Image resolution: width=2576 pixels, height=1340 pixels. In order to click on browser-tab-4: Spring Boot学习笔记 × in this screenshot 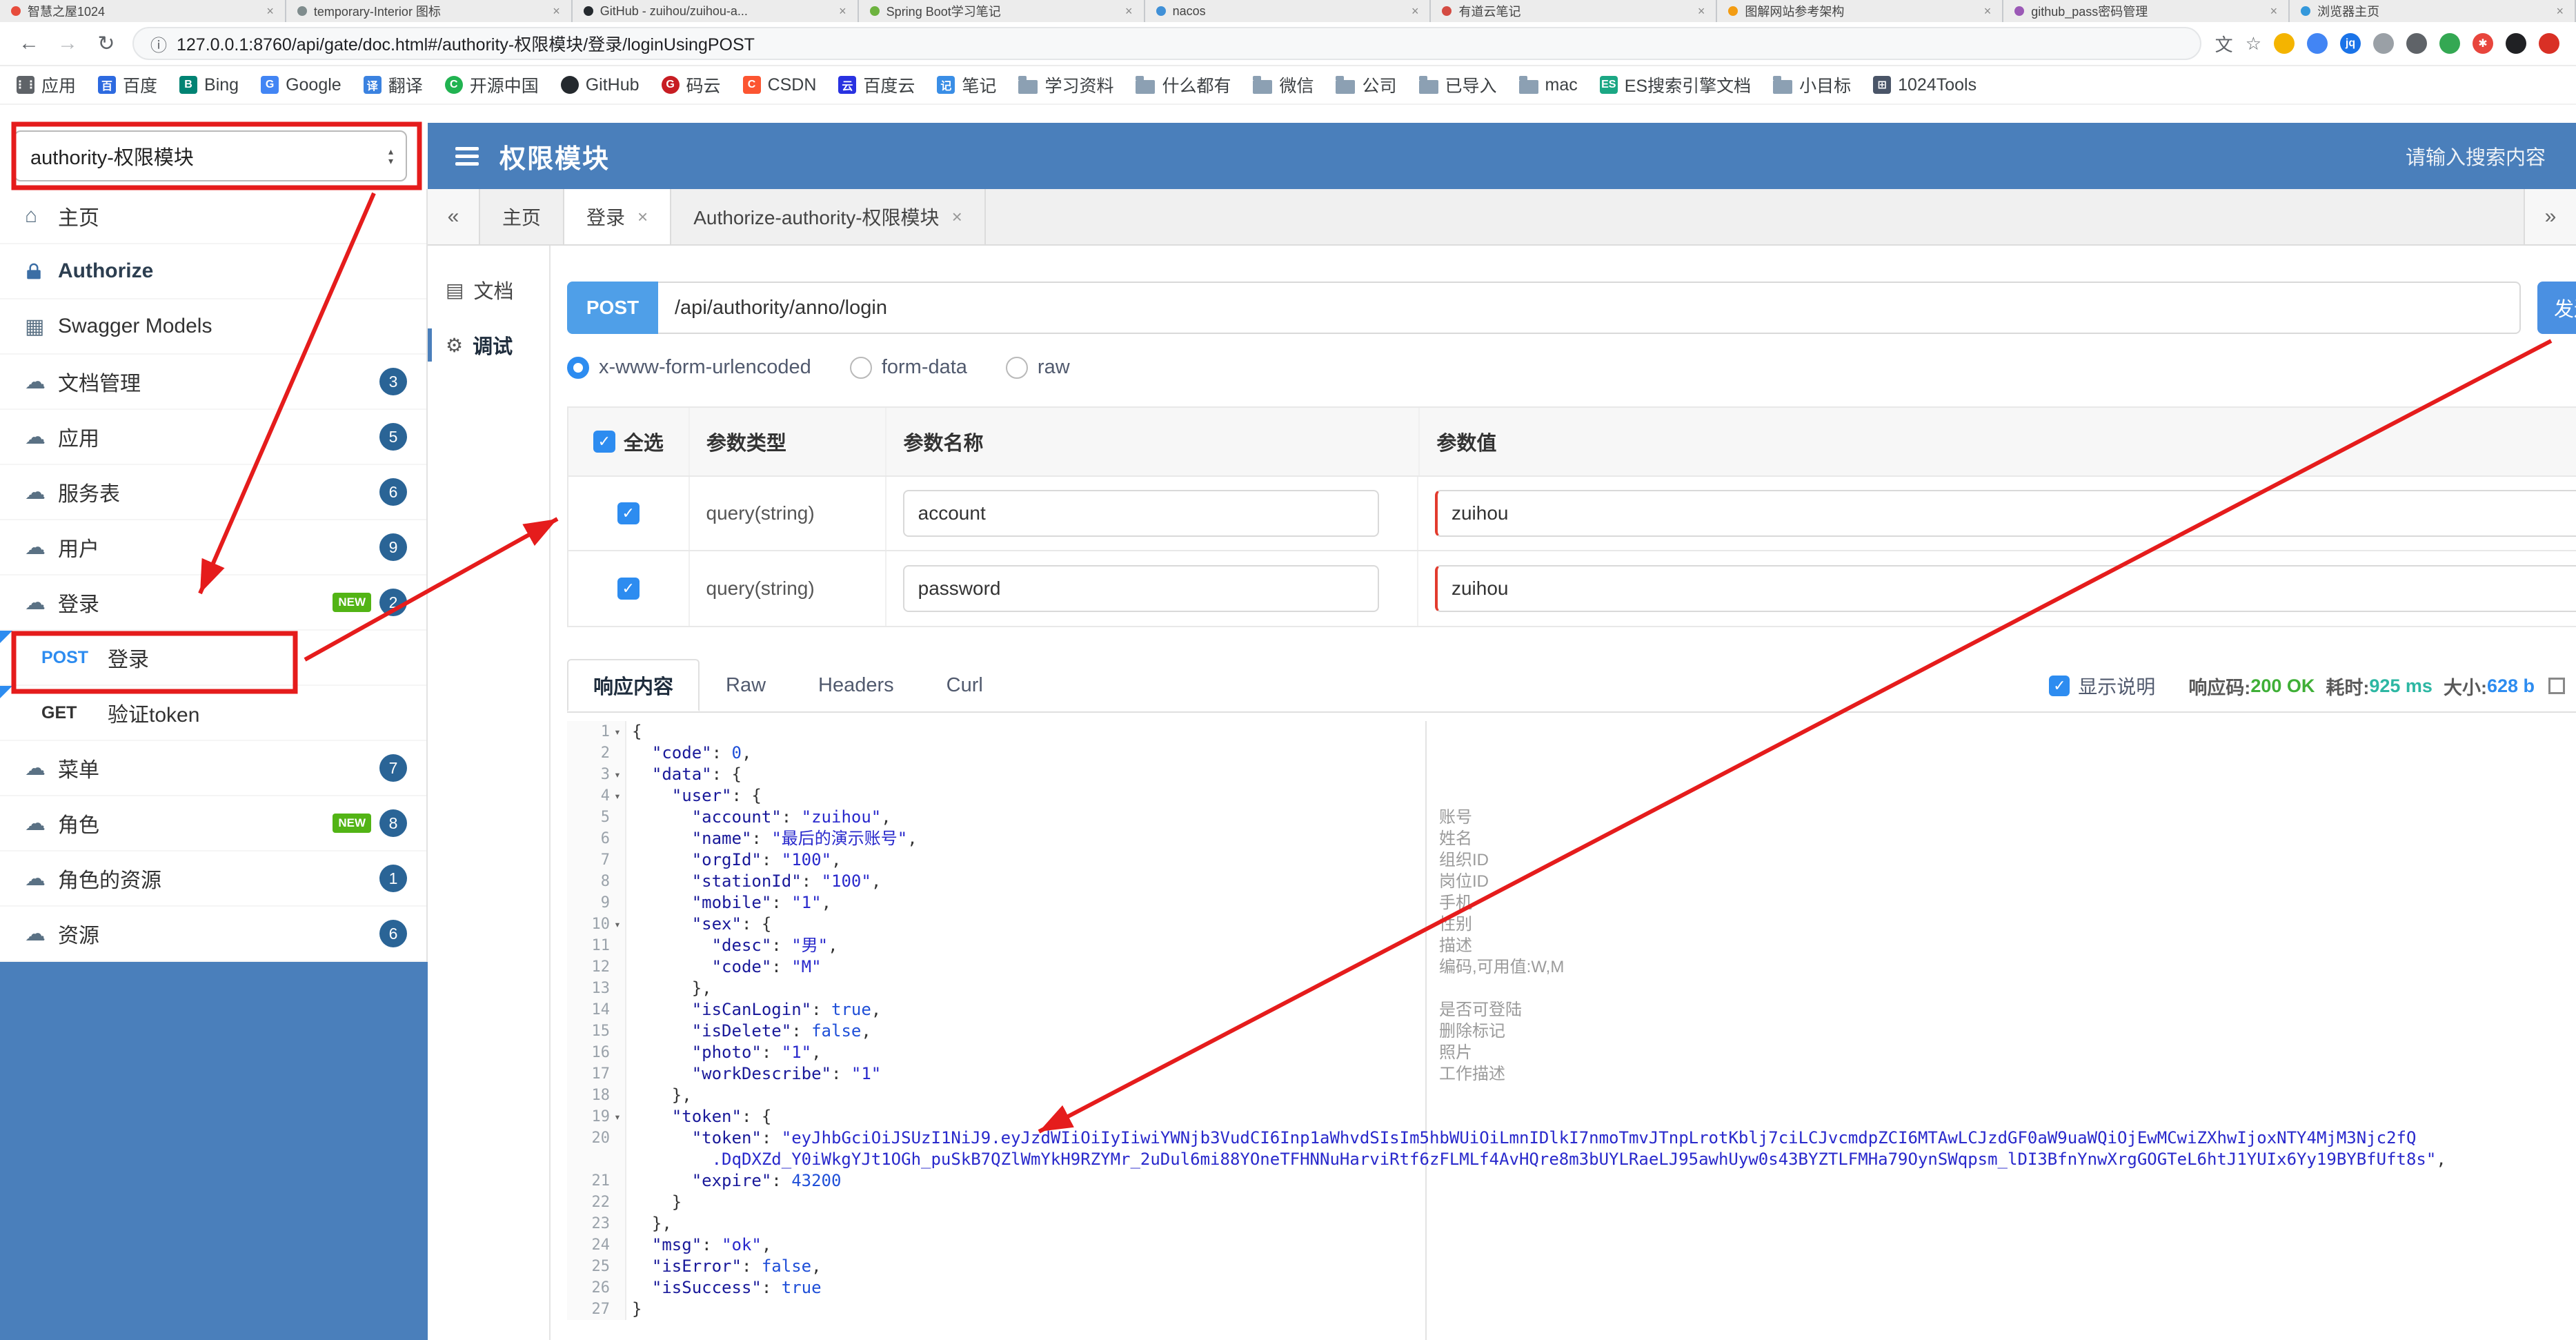, I will do `click(1001, 11)`.